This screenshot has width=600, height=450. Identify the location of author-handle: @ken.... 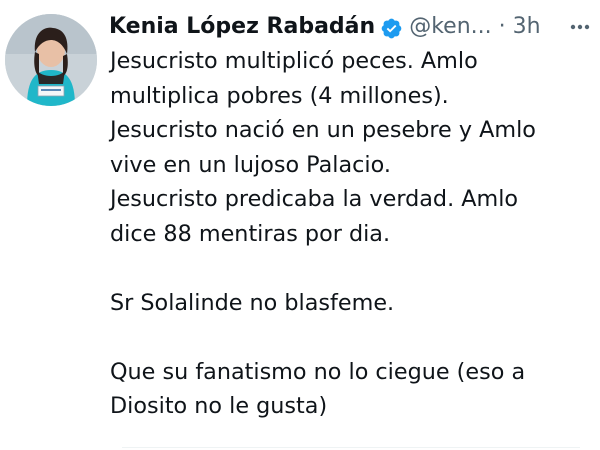
(450, 27).